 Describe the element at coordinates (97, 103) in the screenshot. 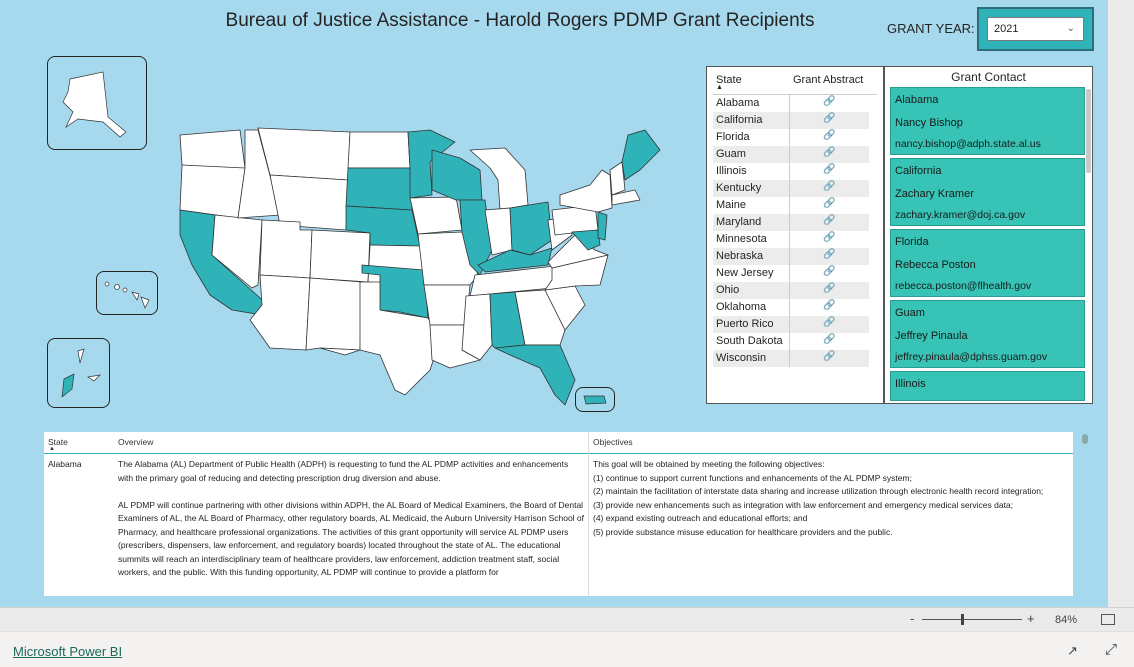

I see `alaska-inset` at that location.